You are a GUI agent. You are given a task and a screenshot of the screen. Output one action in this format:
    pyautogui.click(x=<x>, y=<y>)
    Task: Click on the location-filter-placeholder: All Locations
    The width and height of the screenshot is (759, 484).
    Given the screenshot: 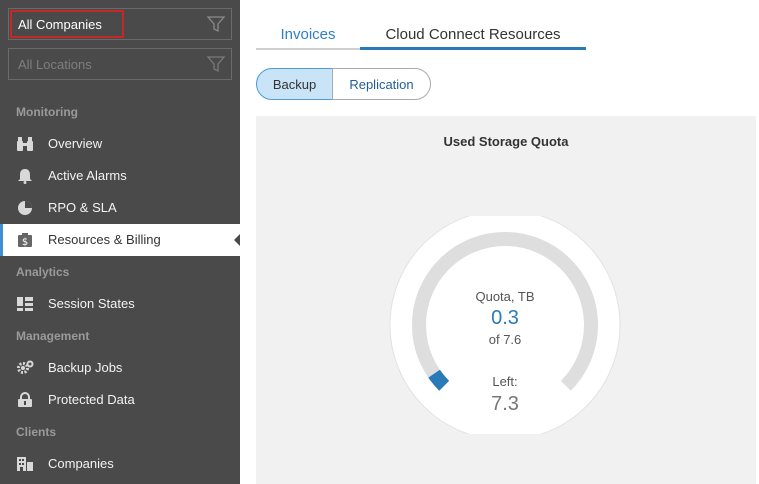 What is the action you would take?
    pyautogui.click(x=55, y=64)
    